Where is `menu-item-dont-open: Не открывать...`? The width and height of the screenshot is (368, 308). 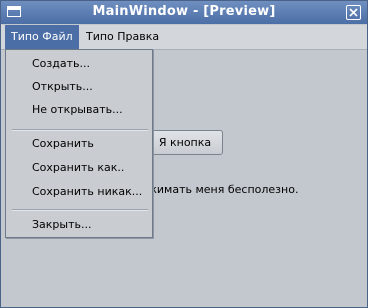 menu-item-dont-open: Не открывать... is located at coordinates (79, 110).